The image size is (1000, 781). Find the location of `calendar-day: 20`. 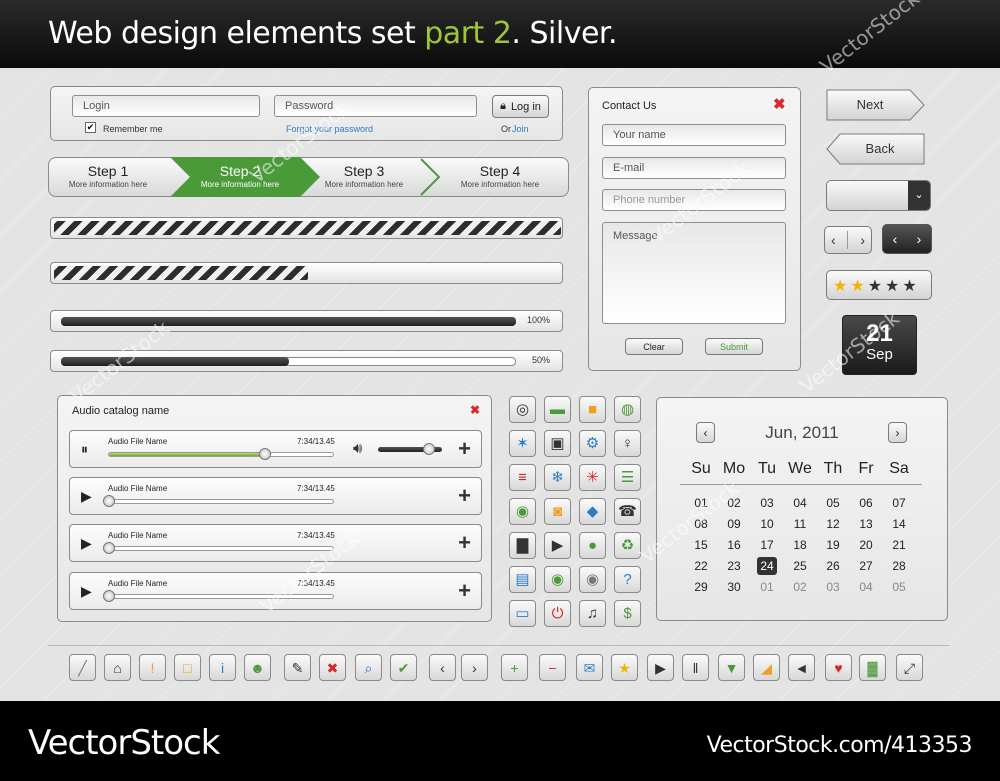

calendar-day: 20 is located at coordinates (866, 545).